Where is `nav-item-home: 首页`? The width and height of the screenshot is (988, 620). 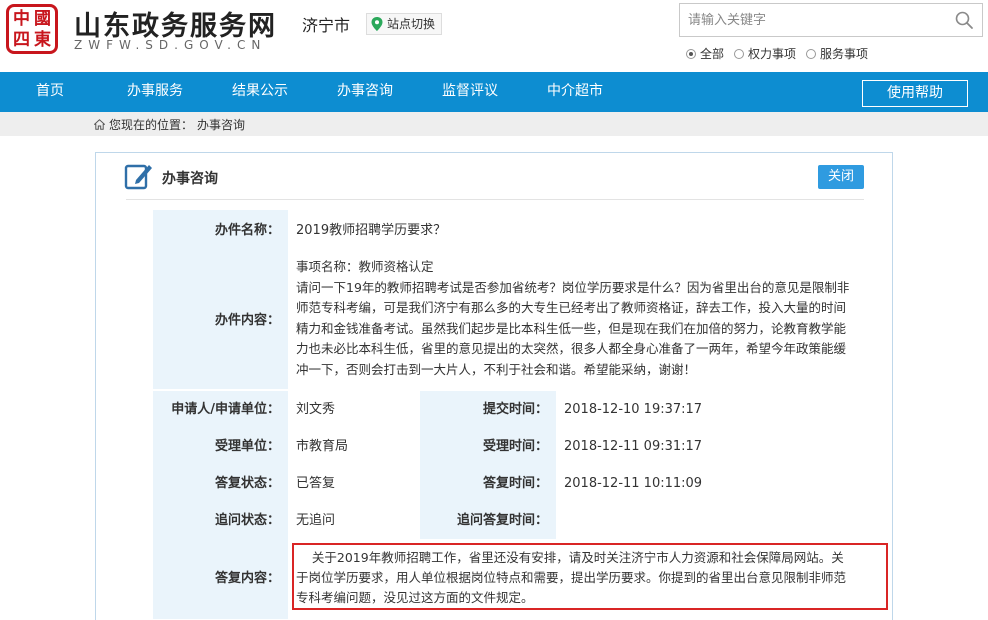 nav-item-home: 首页 is located at coordinates (50, 92).